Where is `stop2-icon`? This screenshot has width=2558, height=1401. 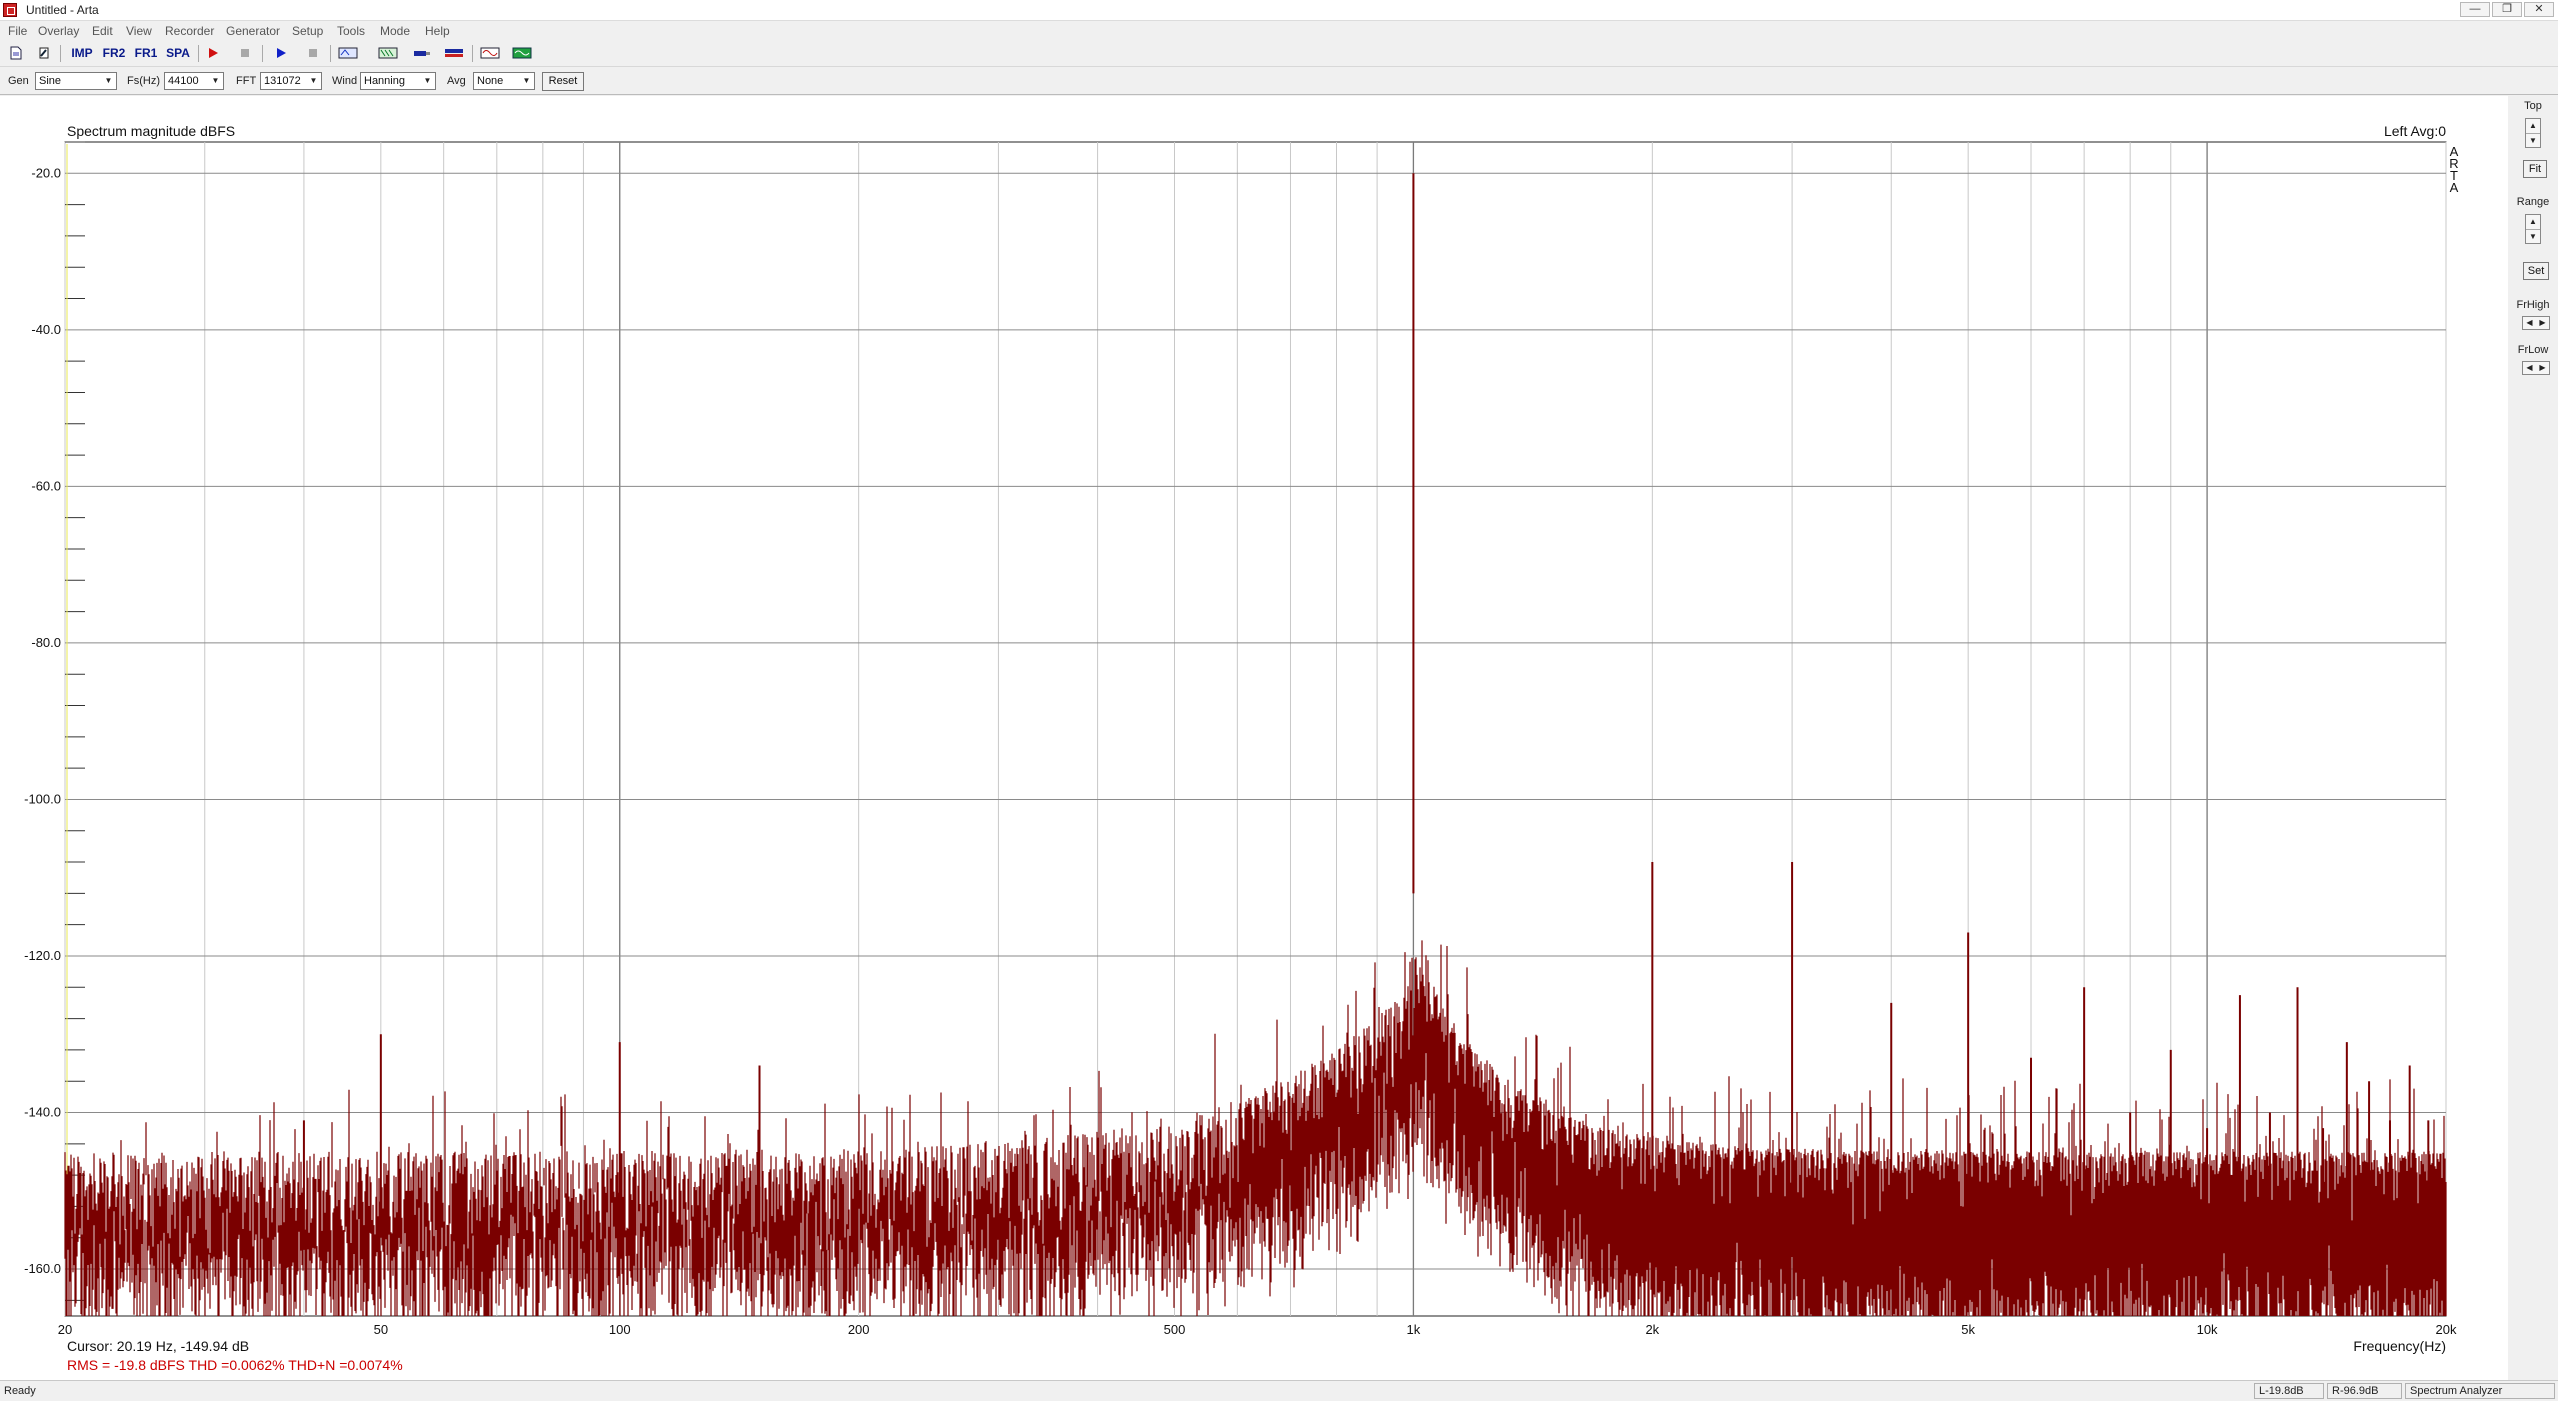 stop2-icon is located at coordinates (313, 53).